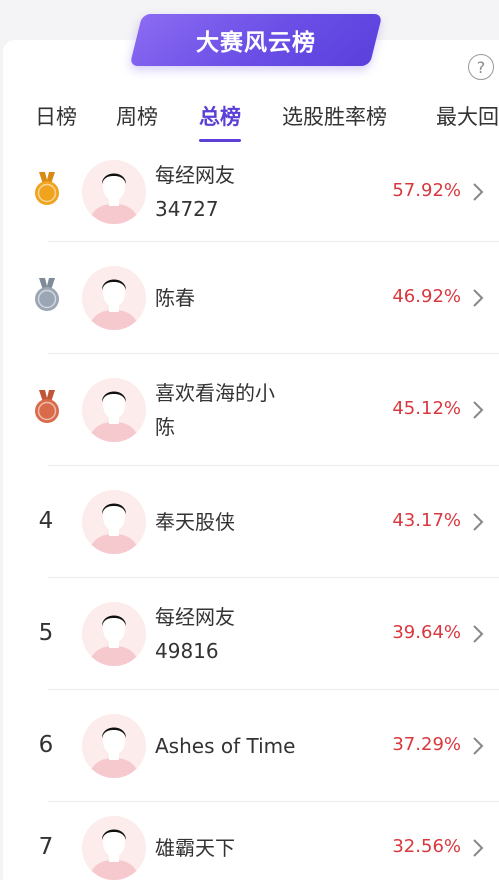 The width and height of the screenshot is (499, 880). Describe the element at coordinates (195, 848) in the screenshot. I see `user-name-line: 雄霸天下` at that location.